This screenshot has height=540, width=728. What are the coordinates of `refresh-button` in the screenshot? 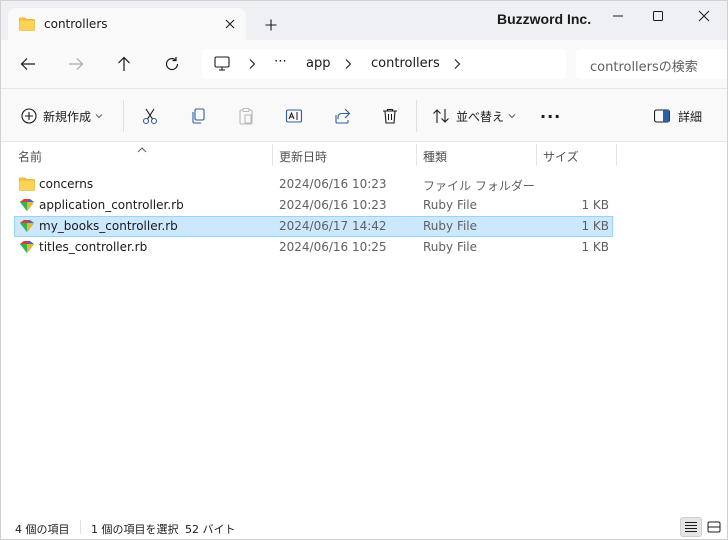 It's located at (172, 64).